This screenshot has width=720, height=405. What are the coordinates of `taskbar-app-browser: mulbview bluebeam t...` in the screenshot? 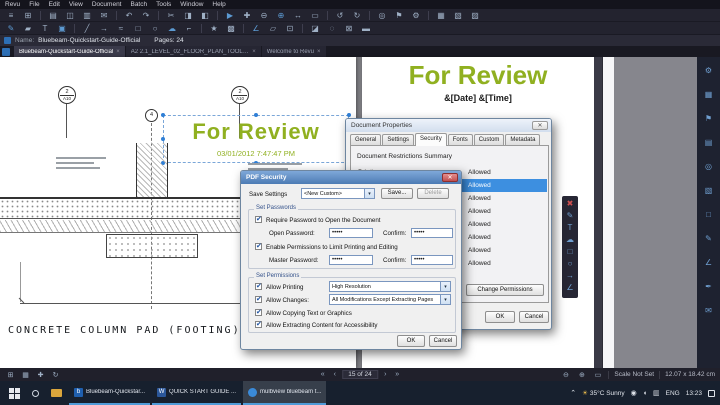 It's located at (285, 393).